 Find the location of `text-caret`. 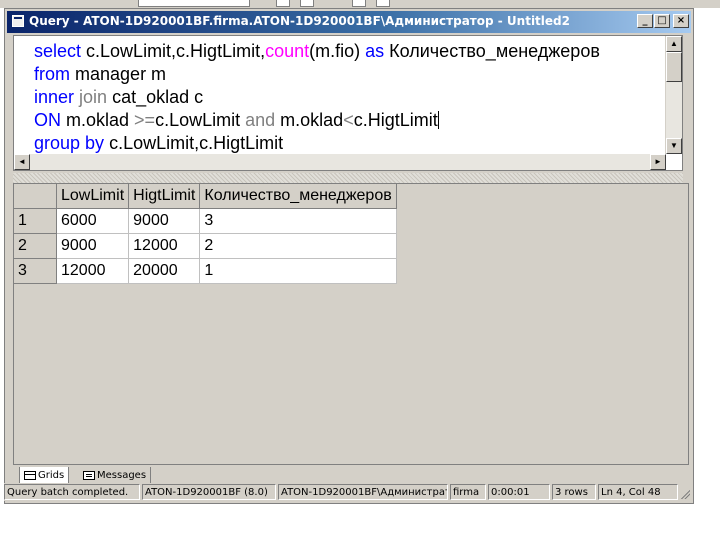

text-caret is located at coordinates (438, 120).